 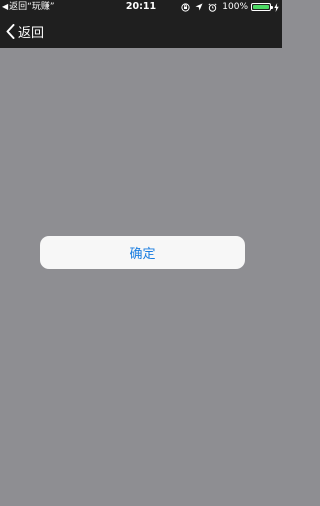 I want to click on chevron-left-icon, so click(x=10, y=31).